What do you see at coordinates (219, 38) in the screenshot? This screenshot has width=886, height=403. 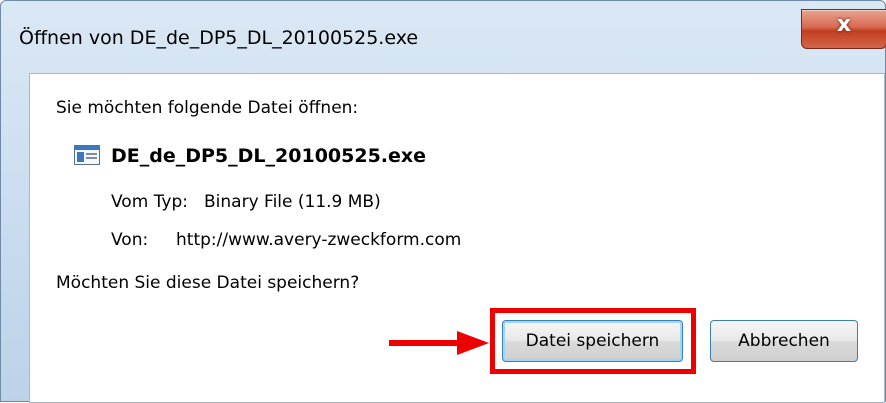 I see `window-title: Öffnen von DE_de_DP5_DL_20100525.exe` at bounding box center [219, 38].